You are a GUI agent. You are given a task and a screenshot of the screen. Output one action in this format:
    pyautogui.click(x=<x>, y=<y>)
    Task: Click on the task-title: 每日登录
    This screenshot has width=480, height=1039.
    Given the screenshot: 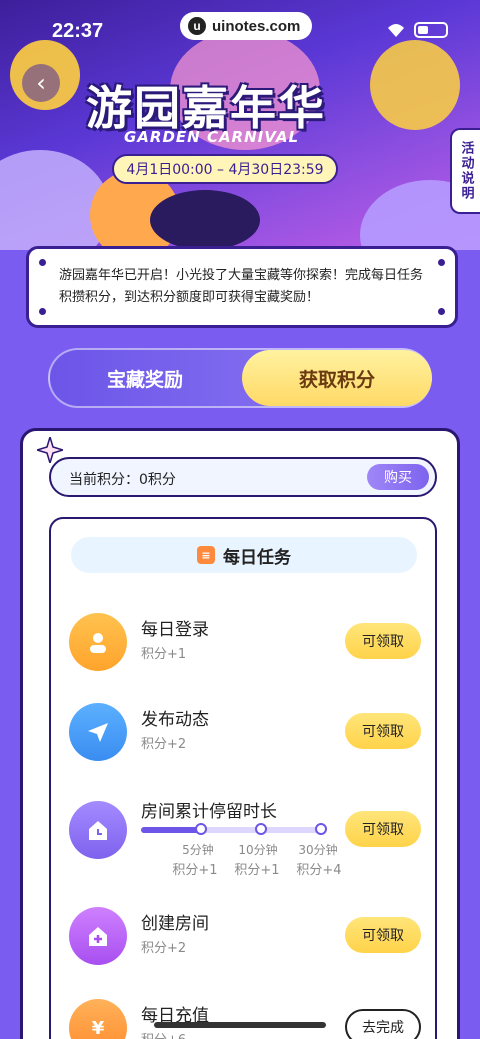 What is the action you would take?
    pyautogui.click(x=175, y=630)
    